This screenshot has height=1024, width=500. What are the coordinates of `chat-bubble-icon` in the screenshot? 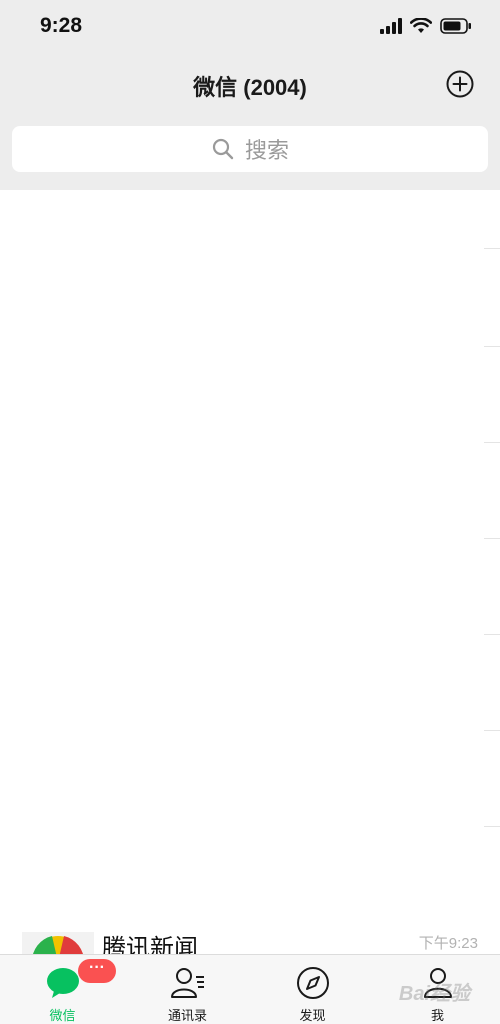 It's located at (62, 983).